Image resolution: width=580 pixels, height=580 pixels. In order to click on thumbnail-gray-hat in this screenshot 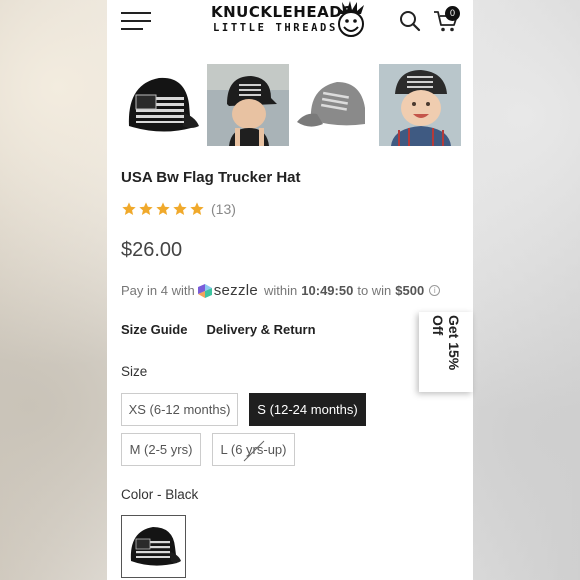, I will do `click(334, 105)`.